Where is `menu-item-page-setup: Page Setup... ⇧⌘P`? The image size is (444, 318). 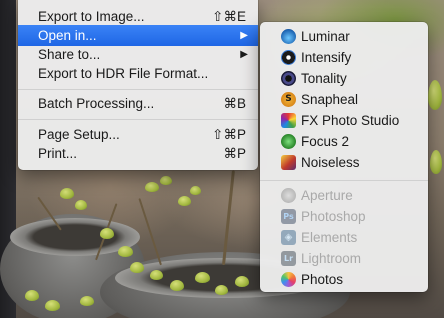
menu-item-page-setup: Page Setup... ⇧⌘P is located at coordinates (138, 134).